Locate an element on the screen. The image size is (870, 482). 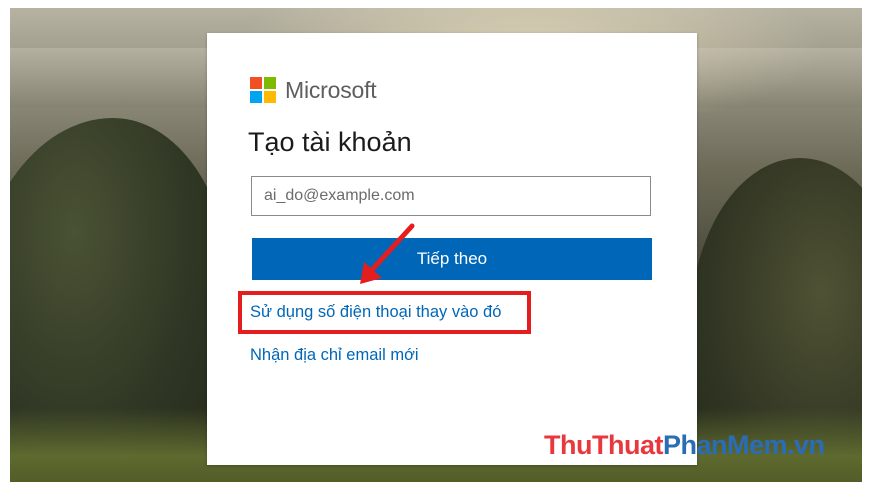
watermark-part2: PhanMem.vn is located at coordinates (743, 445).